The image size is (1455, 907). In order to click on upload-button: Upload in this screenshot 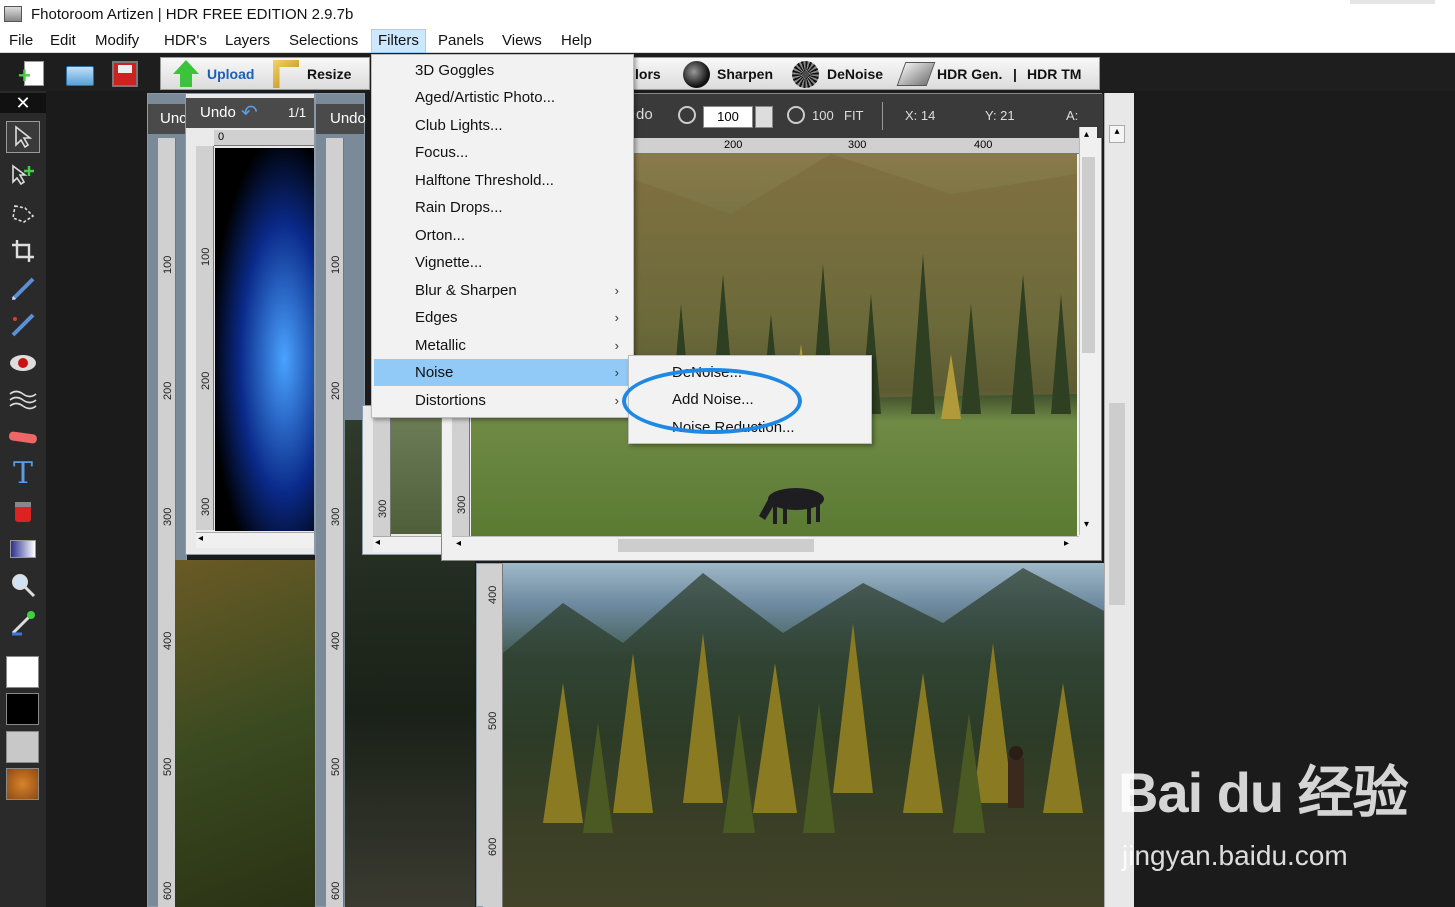, I will do `click(230, 74)`.